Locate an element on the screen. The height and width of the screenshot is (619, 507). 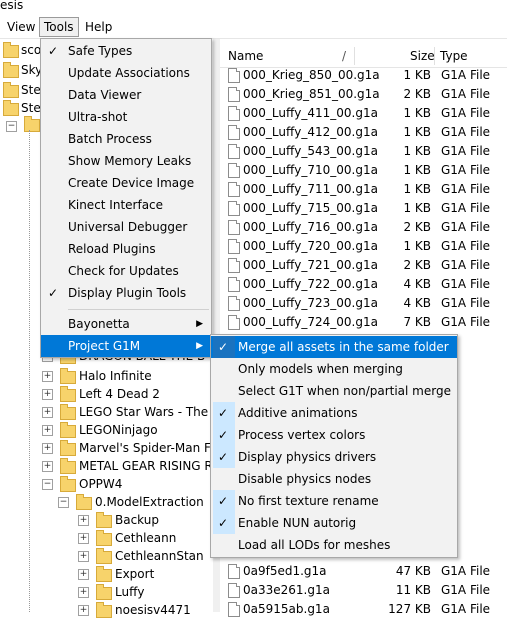
file-row: 000_Luffy_722_00.g1a 4 KB G1A File is located at coordinates (363, 284).